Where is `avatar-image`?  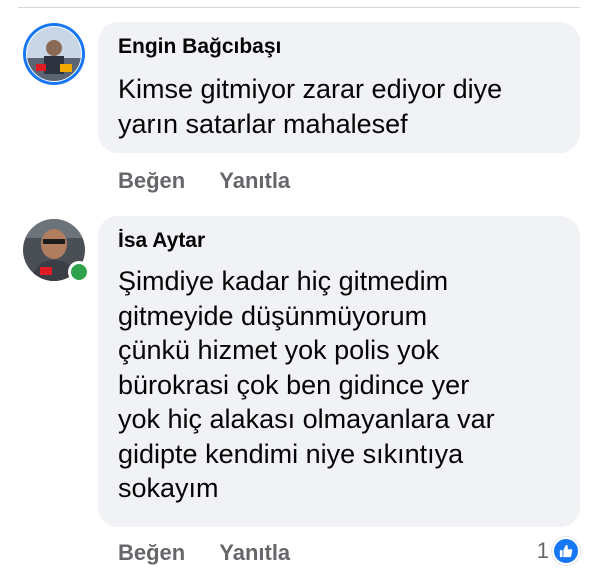
avatar-image is located at coordinates (54, 54).